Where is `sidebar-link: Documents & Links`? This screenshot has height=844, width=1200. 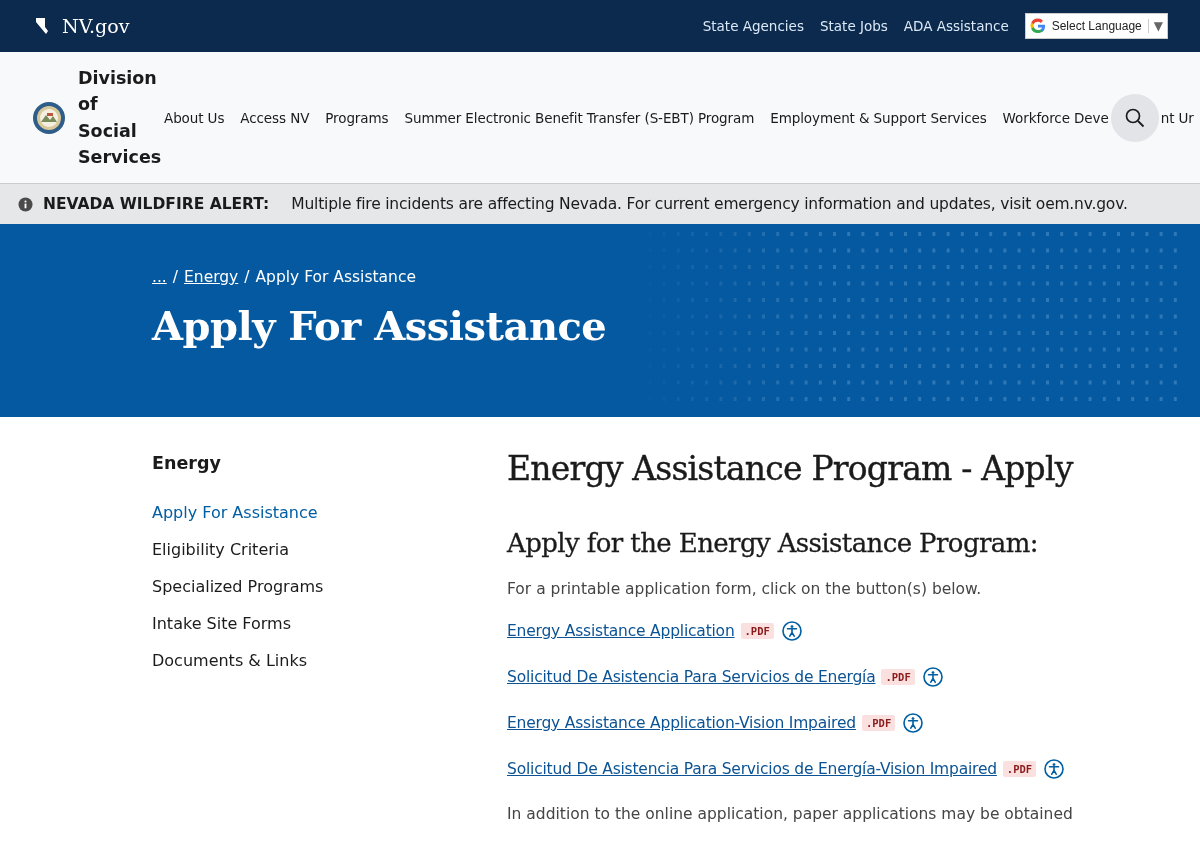 sidebar-link: Documents & Links is located at coordinates (229, 660).